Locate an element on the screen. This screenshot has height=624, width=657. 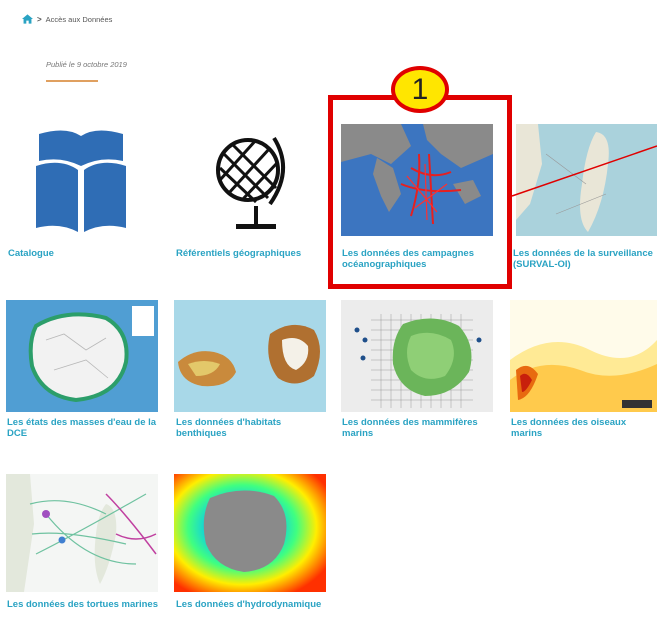
annotation-pointer-line is located at coordinates (584, 171).